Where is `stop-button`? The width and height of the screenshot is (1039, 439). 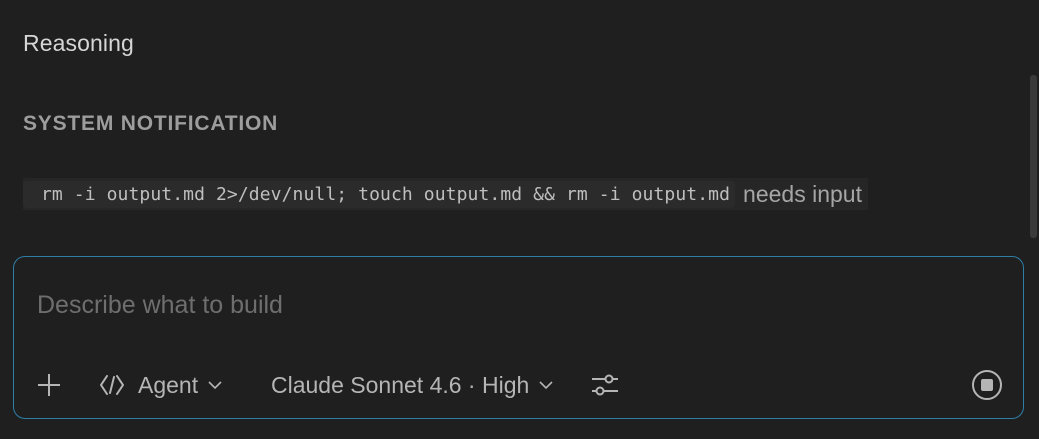
stop-button is located at coordinates (987, 385).